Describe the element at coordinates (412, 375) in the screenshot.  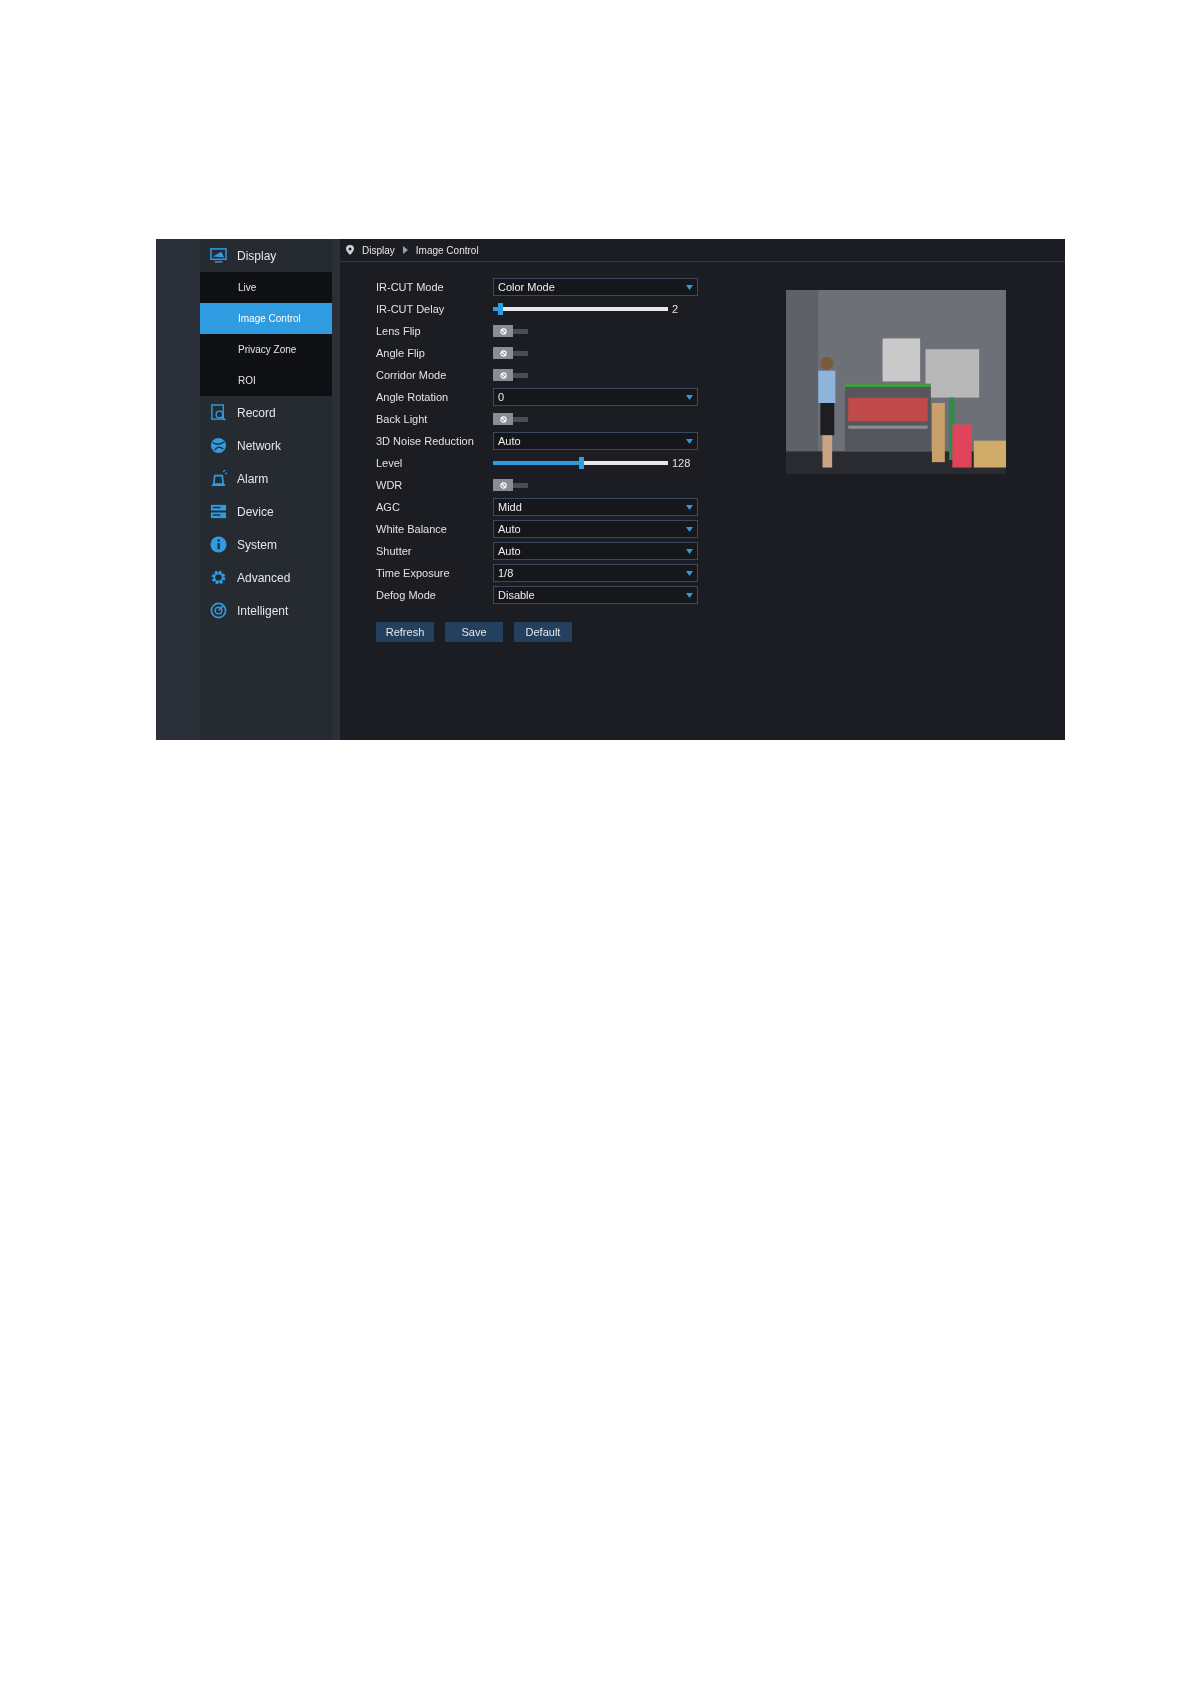
I see `setting-label: Corridor Mode` at that location.